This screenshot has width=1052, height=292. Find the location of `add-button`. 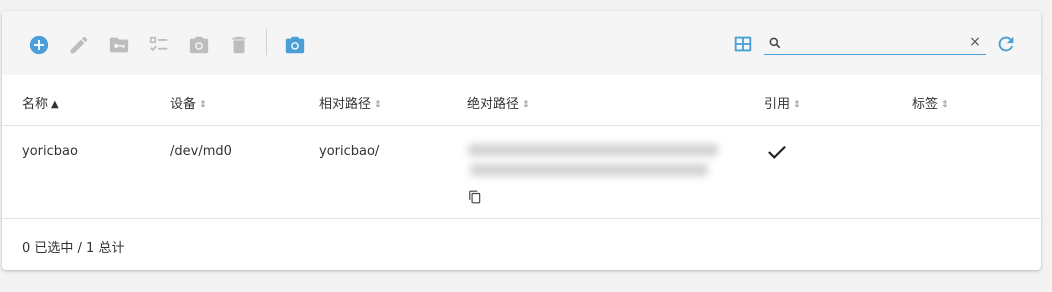

add-button is located at coordinates (39, 45).